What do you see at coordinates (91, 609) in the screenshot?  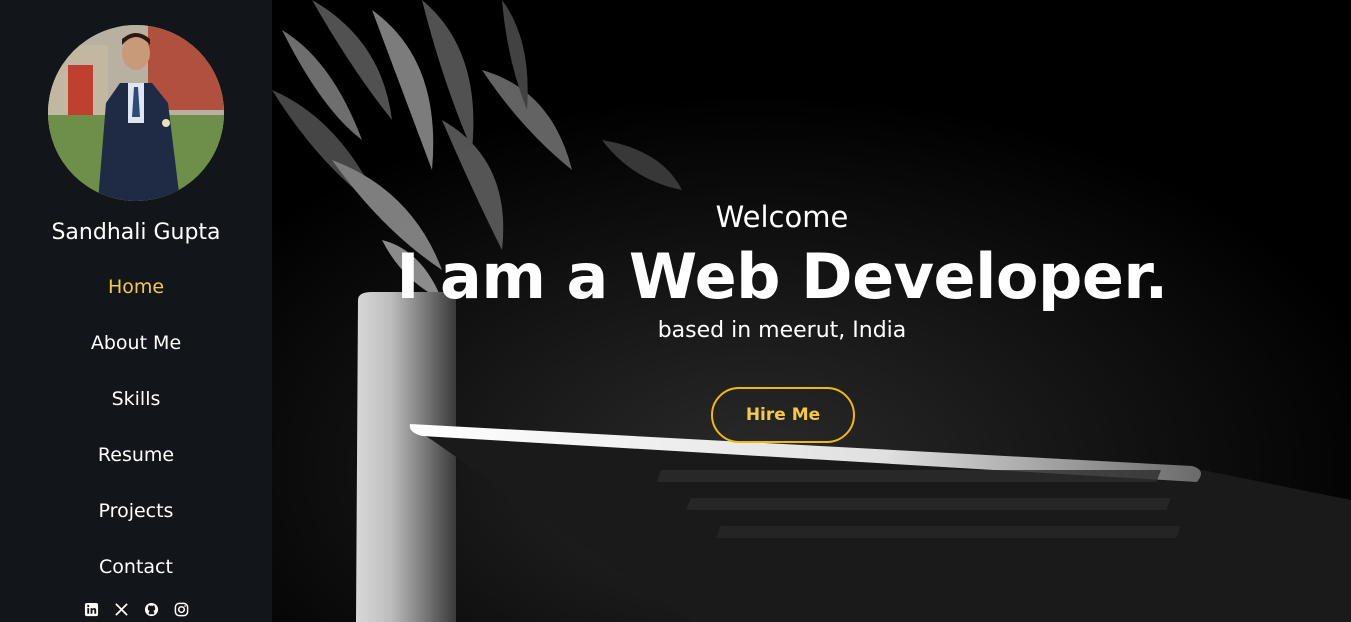 I see `linkedin-icon` at bounding box center [91, 609].